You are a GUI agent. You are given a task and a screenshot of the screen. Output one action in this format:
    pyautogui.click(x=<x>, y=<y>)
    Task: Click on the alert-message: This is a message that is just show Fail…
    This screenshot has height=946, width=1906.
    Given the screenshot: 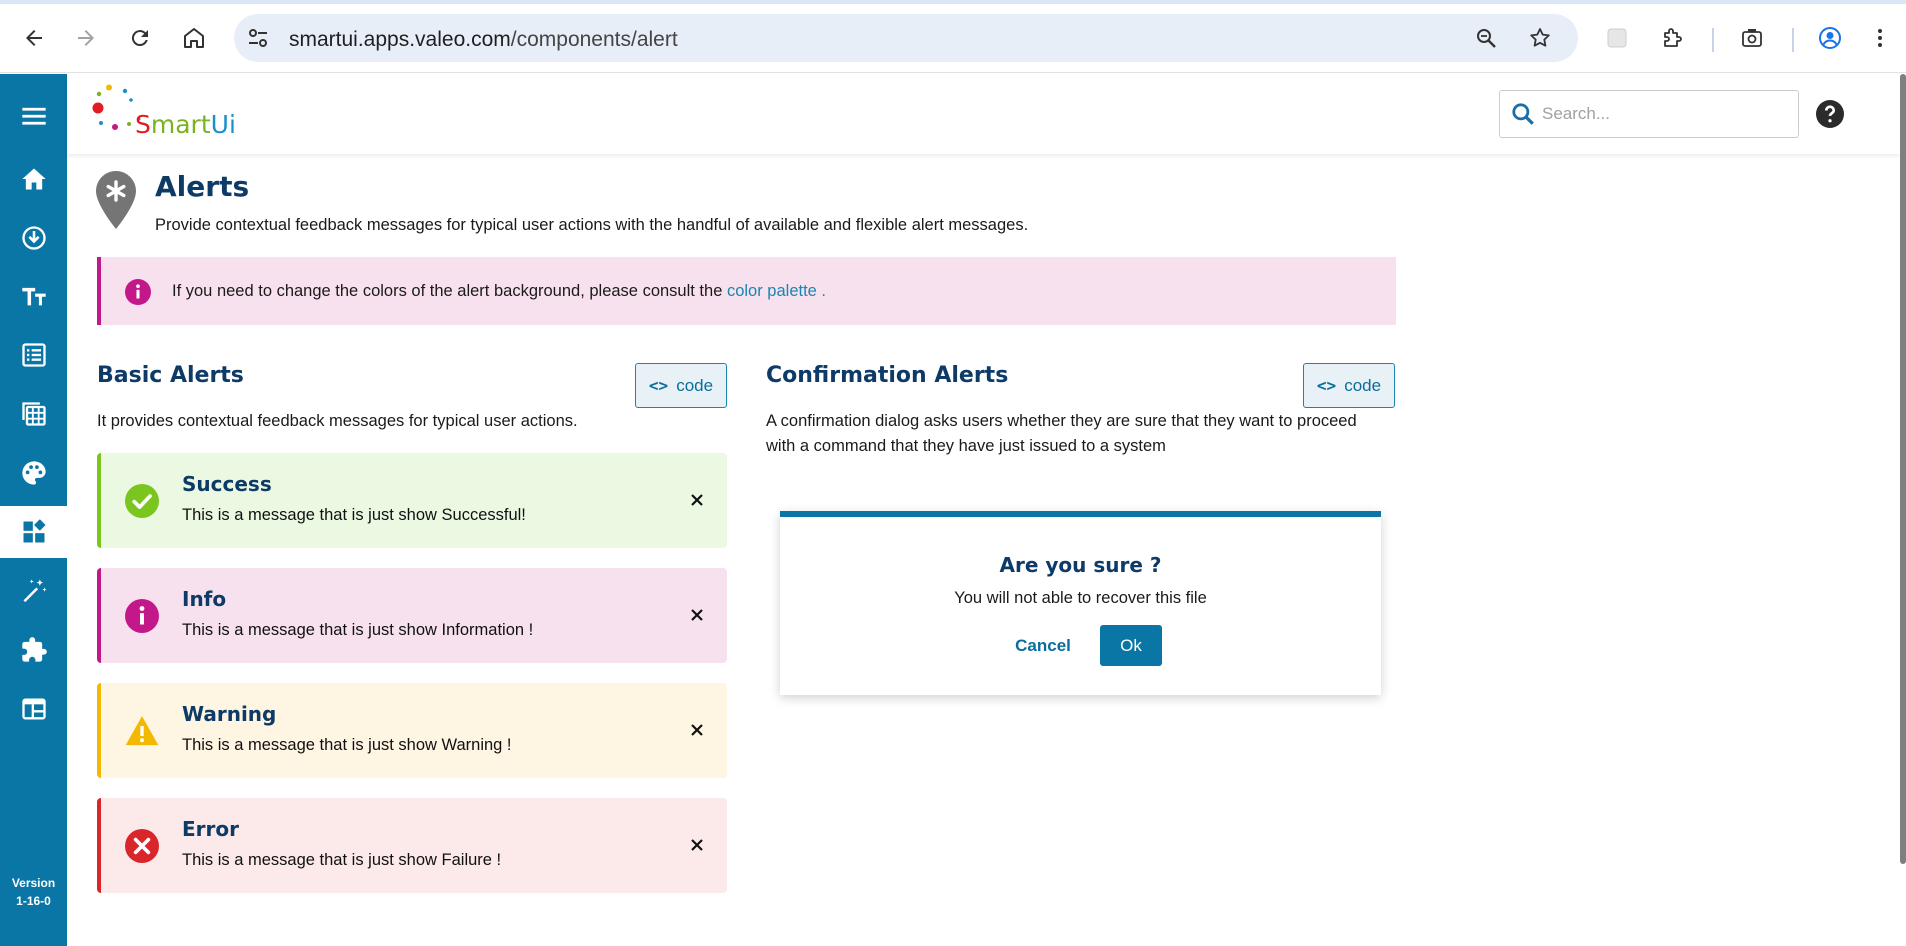 What is the action you would take?
    pyautogui.click(x=342, y=860)
    